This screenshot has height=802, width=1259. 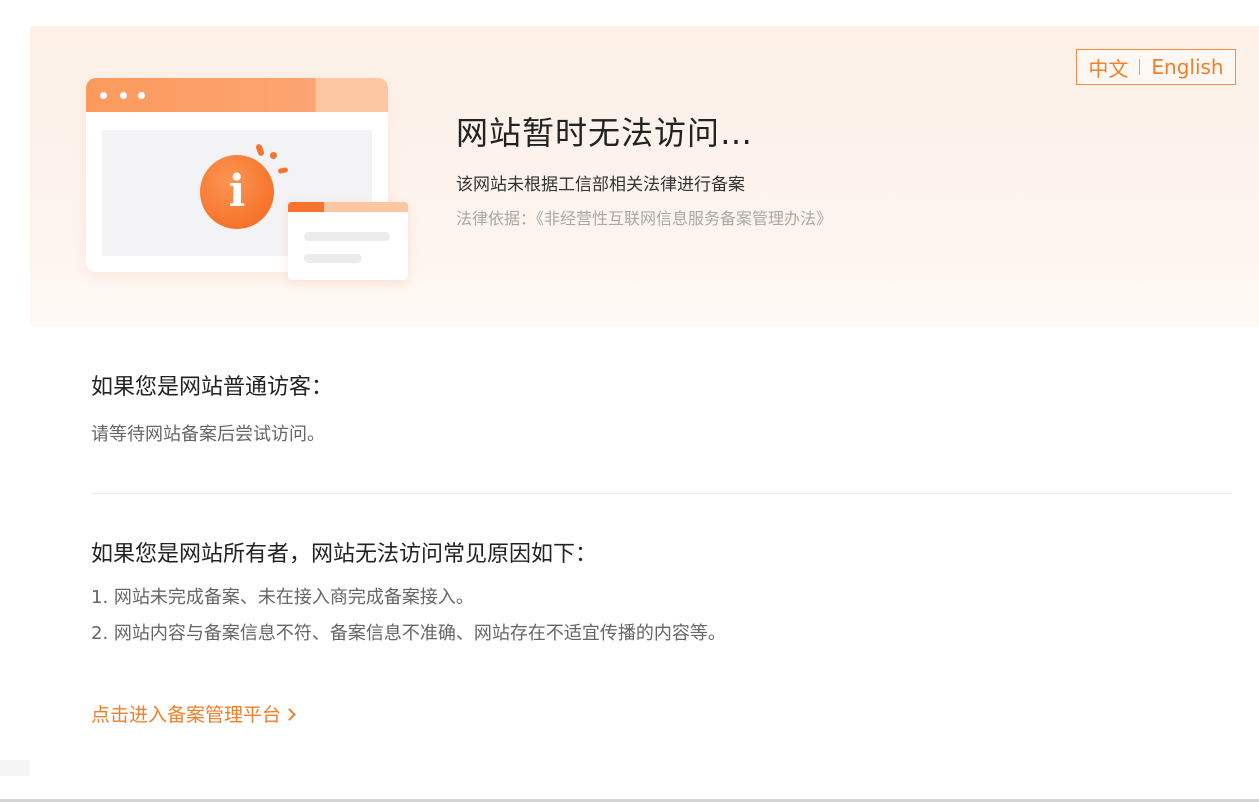 What do you see at coordinates (661, 493) in the screenshot?
I see `section-divider` at bounding box center [661, 493].